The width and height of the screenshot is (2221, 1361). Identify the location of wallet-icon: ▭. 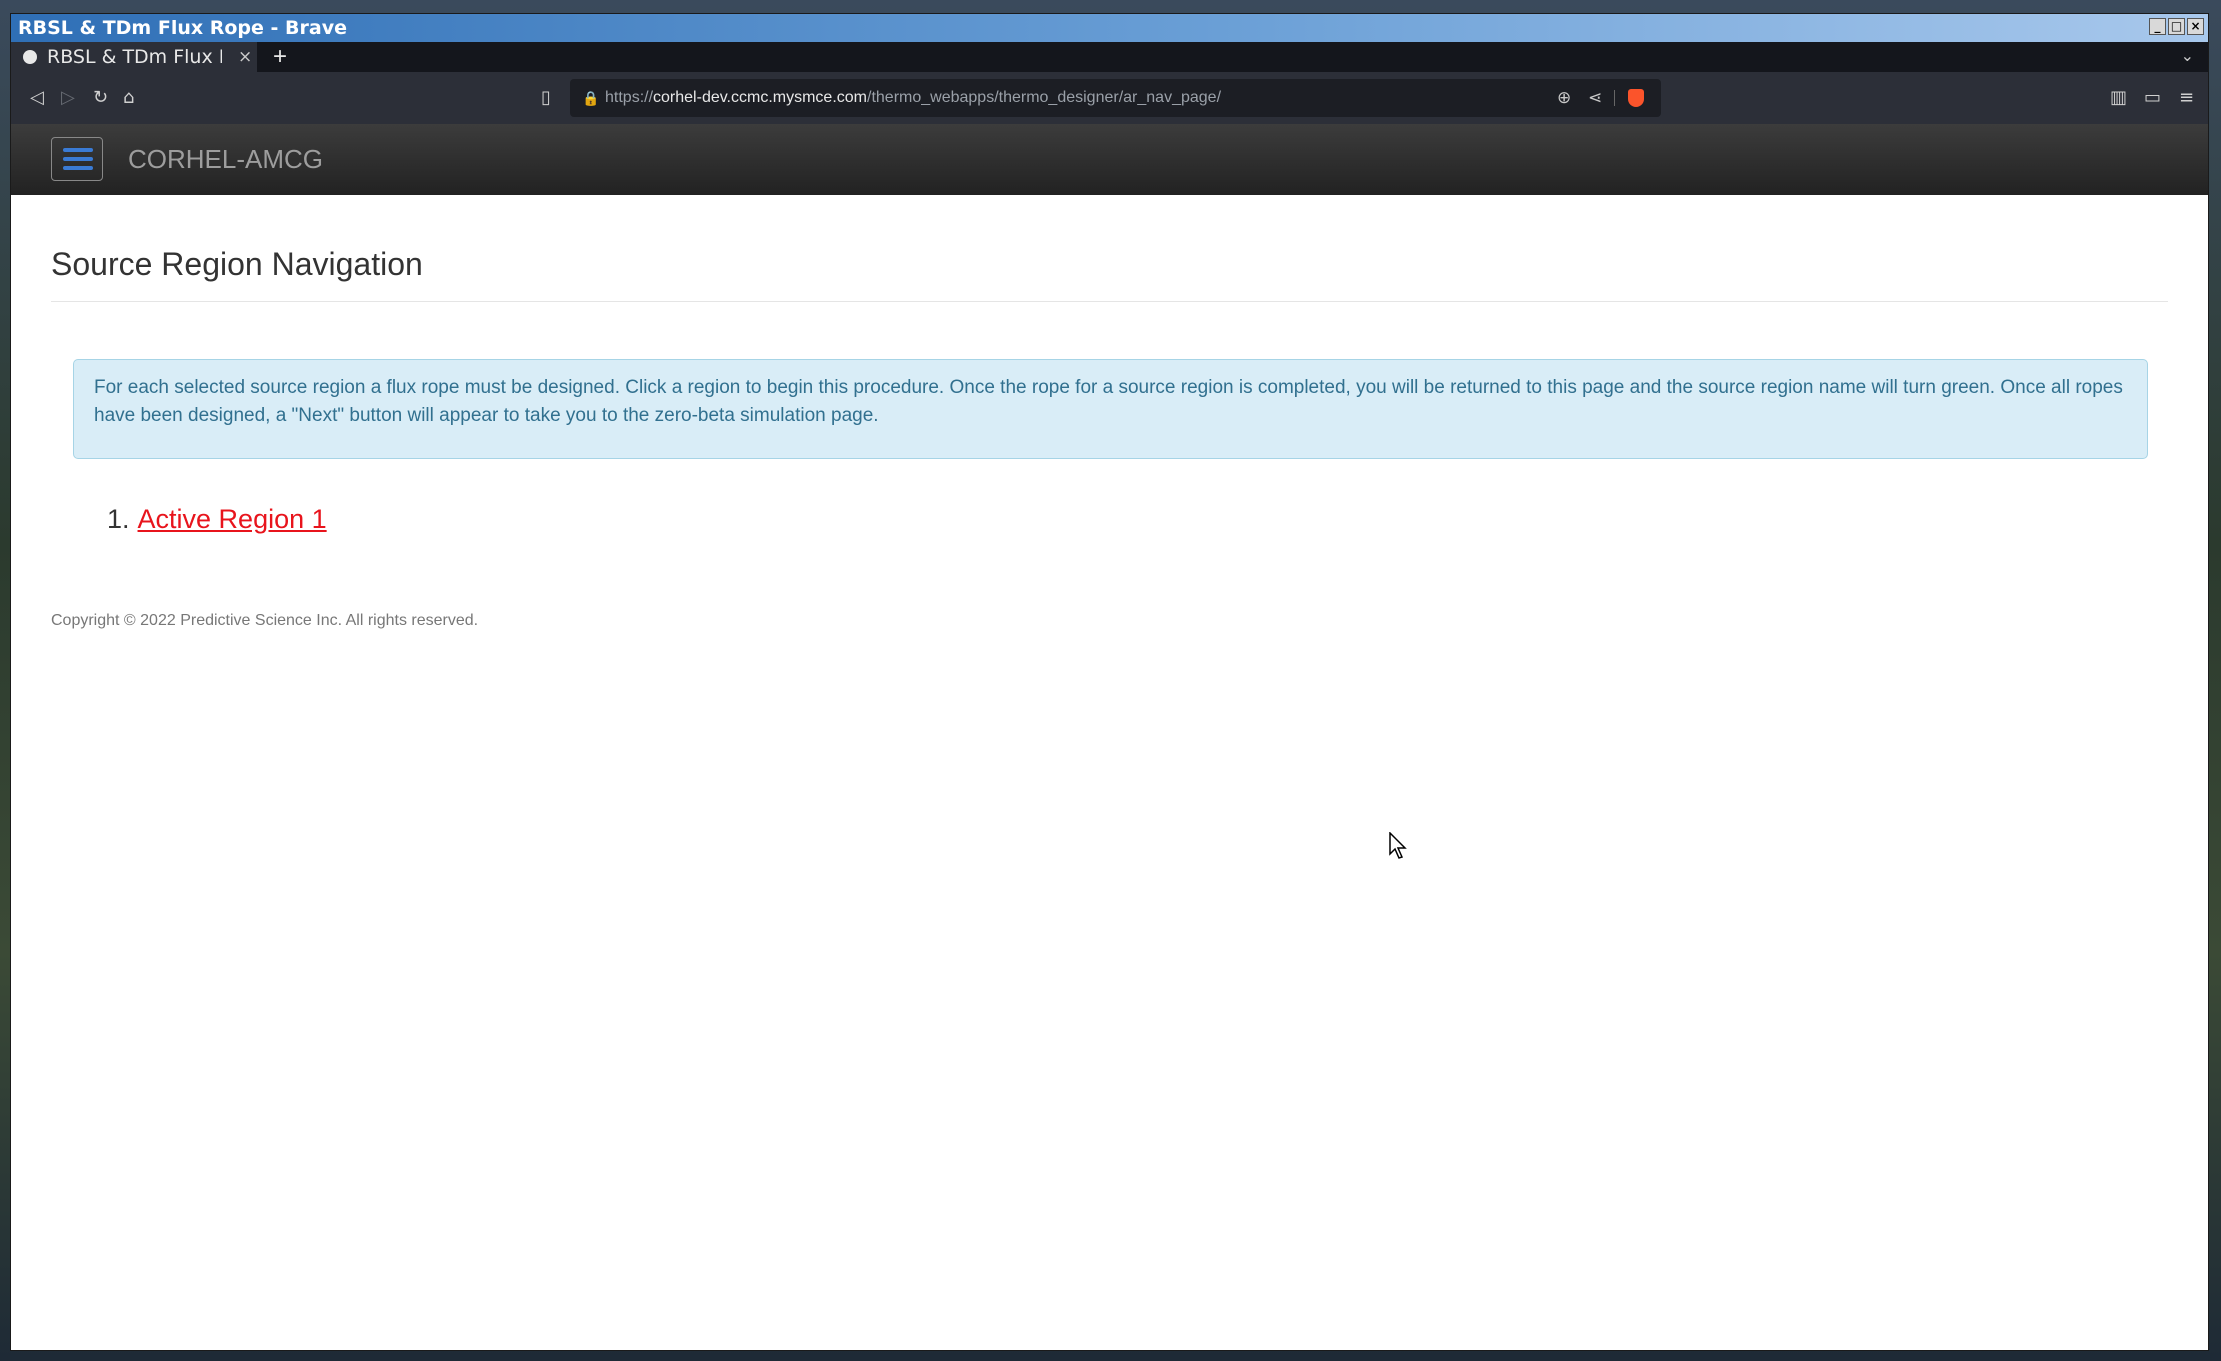
(2152, 98).